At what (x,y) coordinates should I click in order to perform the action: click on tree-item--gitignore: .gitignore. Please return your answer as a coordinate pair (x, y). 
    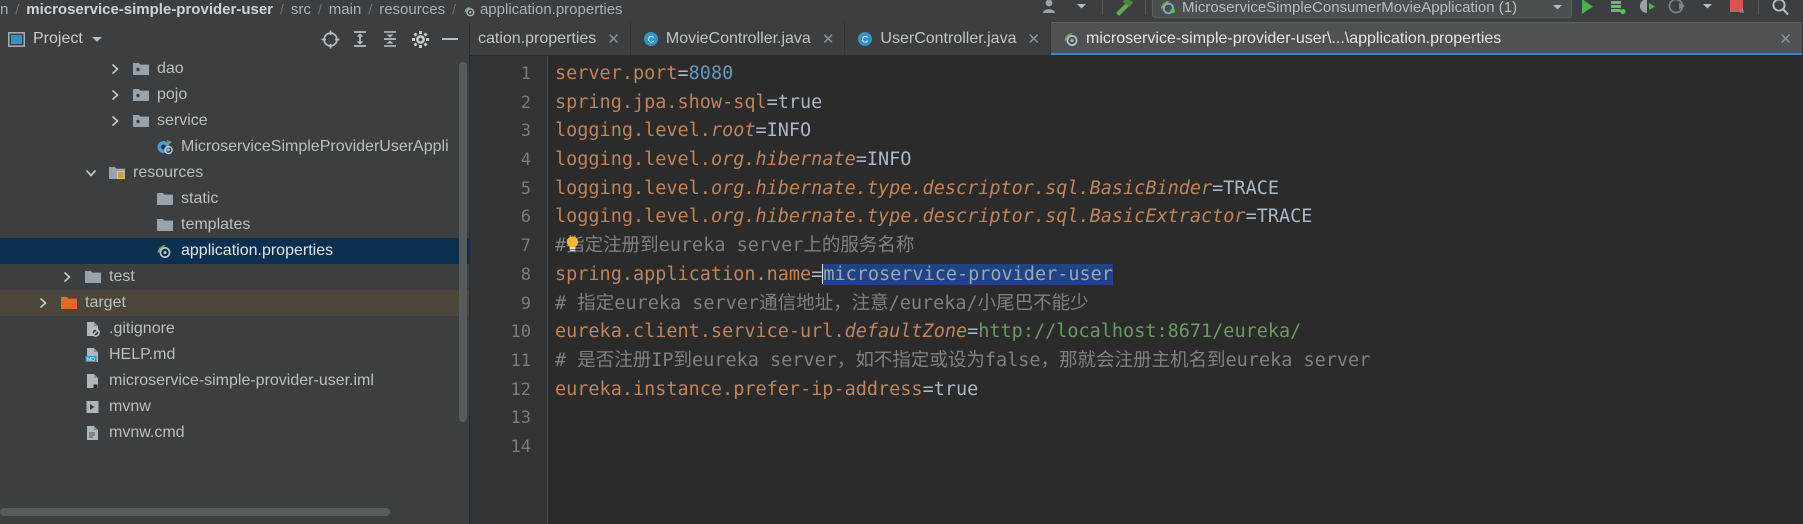
    Looking at the image, I should click on (234, 329).